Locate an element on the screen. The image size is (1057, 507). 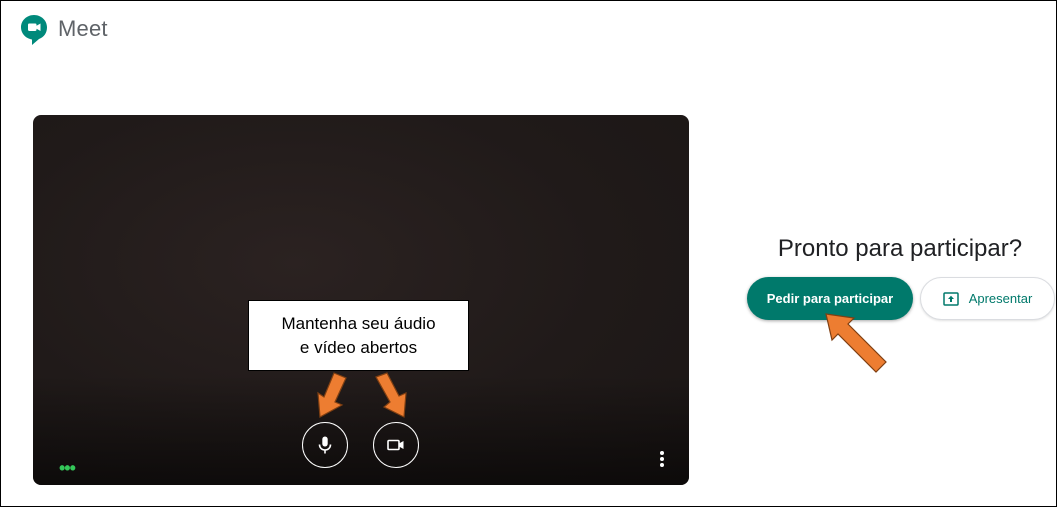
annotation-arrow-join is located at coordinates (856, 343).